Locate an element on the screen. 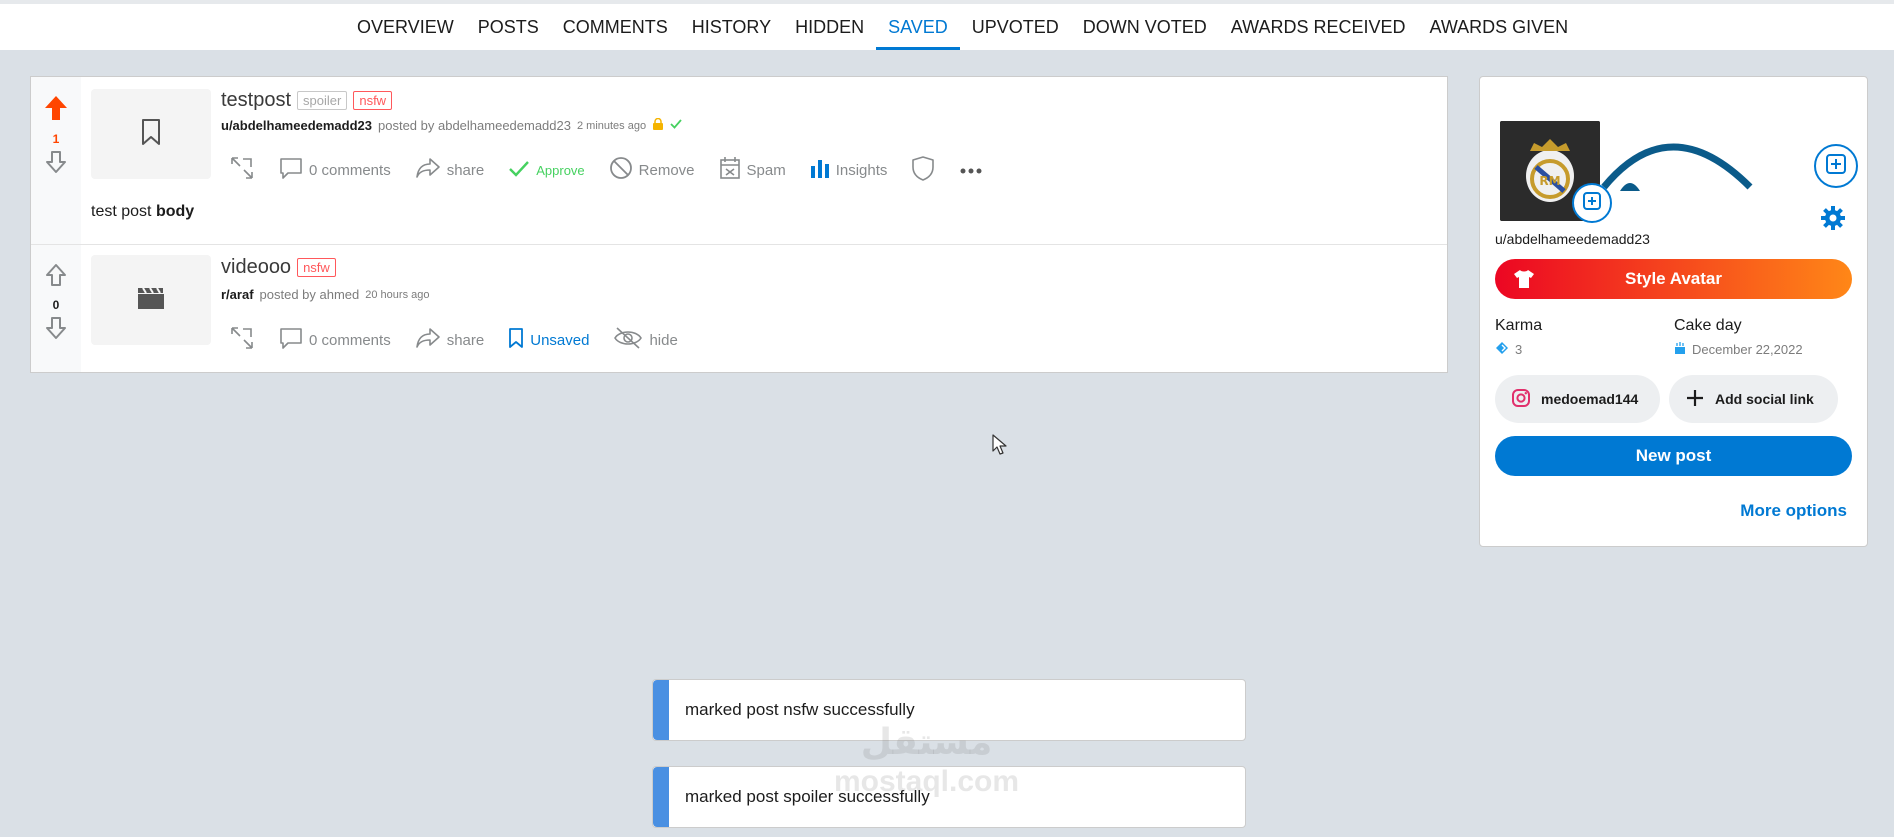 The width and height of the screenshot is (1894, 837). tab-down-voted: DOWN VOTED is located at coordinates (1145, 27).